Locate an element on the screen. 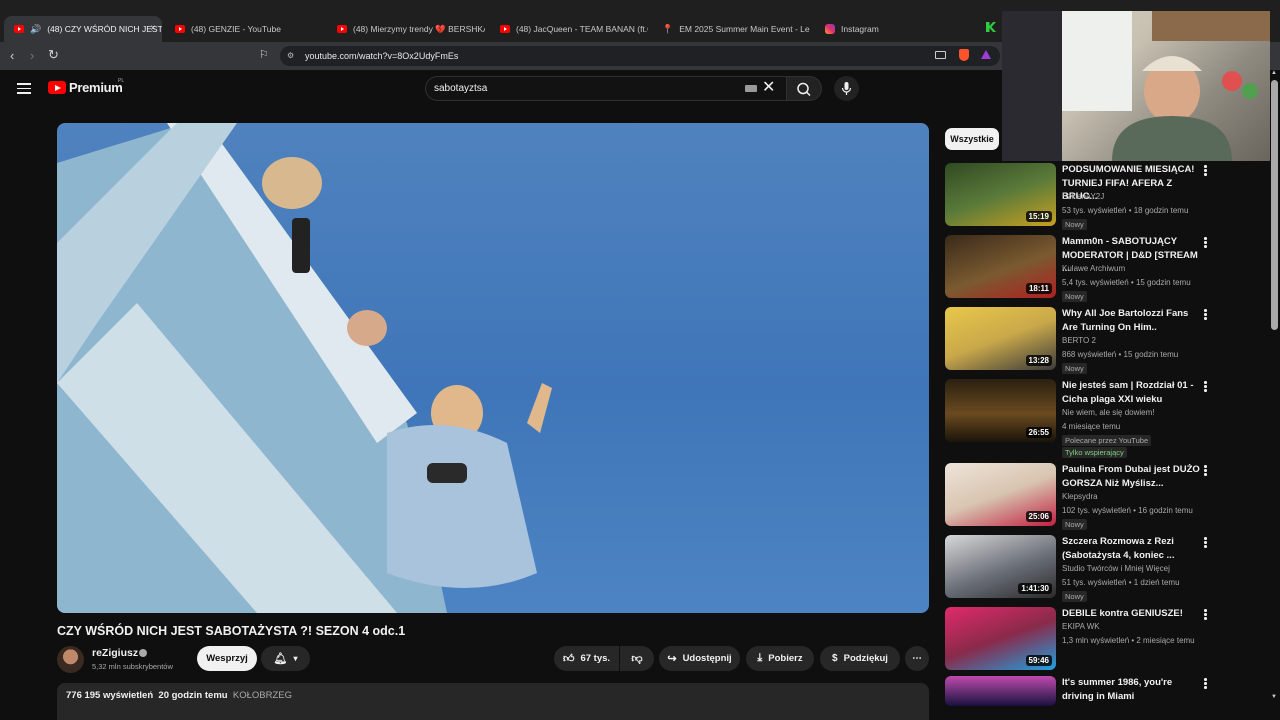 The height and width of the screenshot is (720, 1280). list-item-channel: SzklanaY2J is located at coordinates (1083, 196).